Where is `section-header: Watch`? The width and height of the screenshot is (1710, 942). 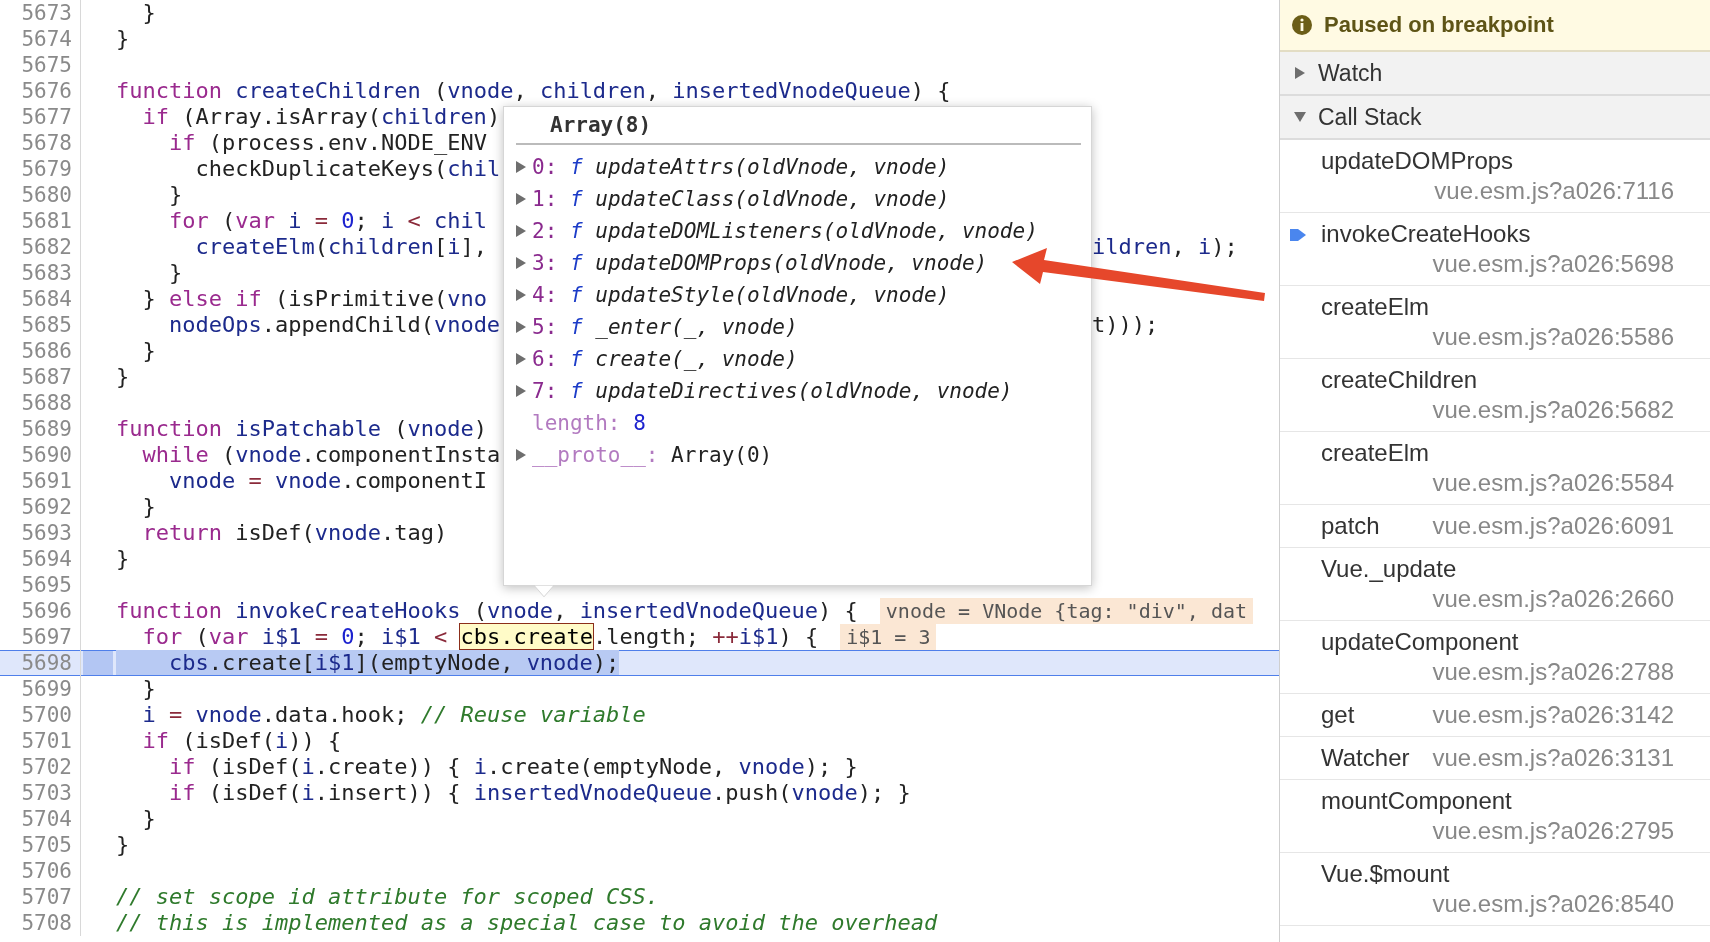 section-header: Watch is located at coordinates (1495, 74).